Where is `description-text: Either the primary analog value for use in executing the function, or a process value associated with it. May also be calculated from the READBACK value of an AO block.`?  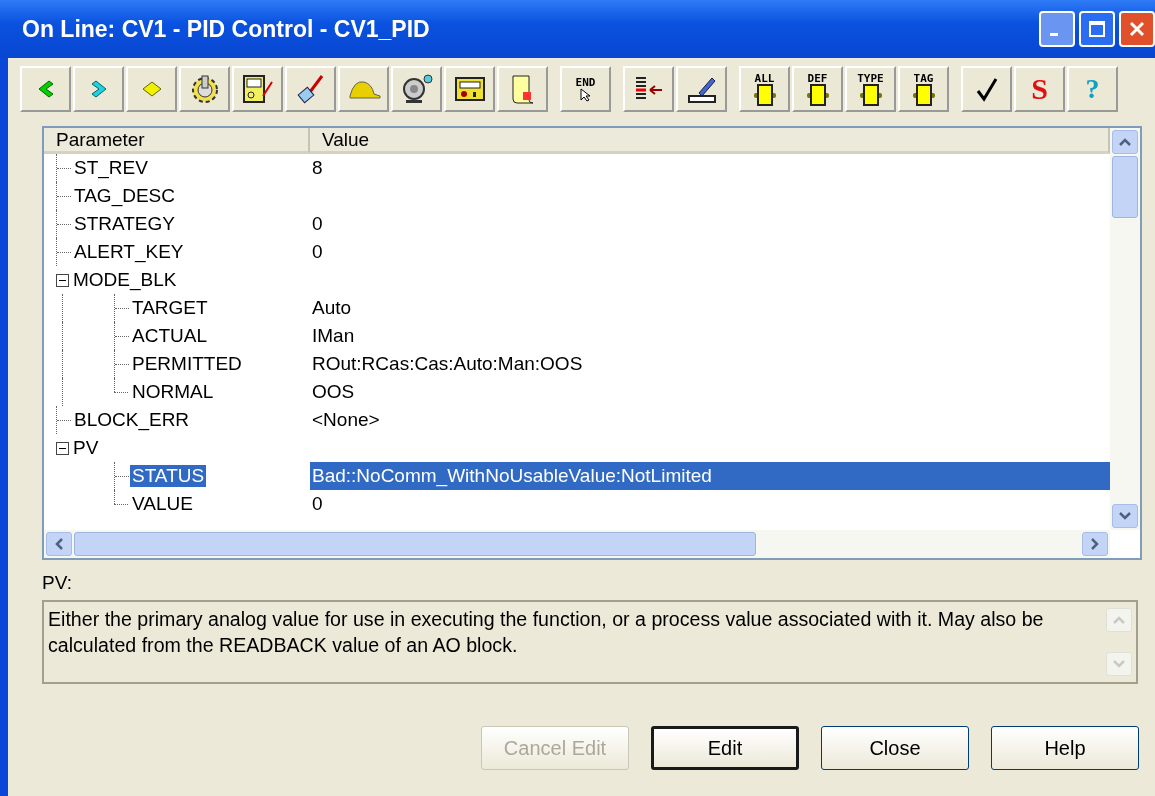 description-text: Either the primary analog value for use in executing the function, or a process value associated with it. May also be calculated from the READBACK value of an AO block. is located at coordinates (546, 632).